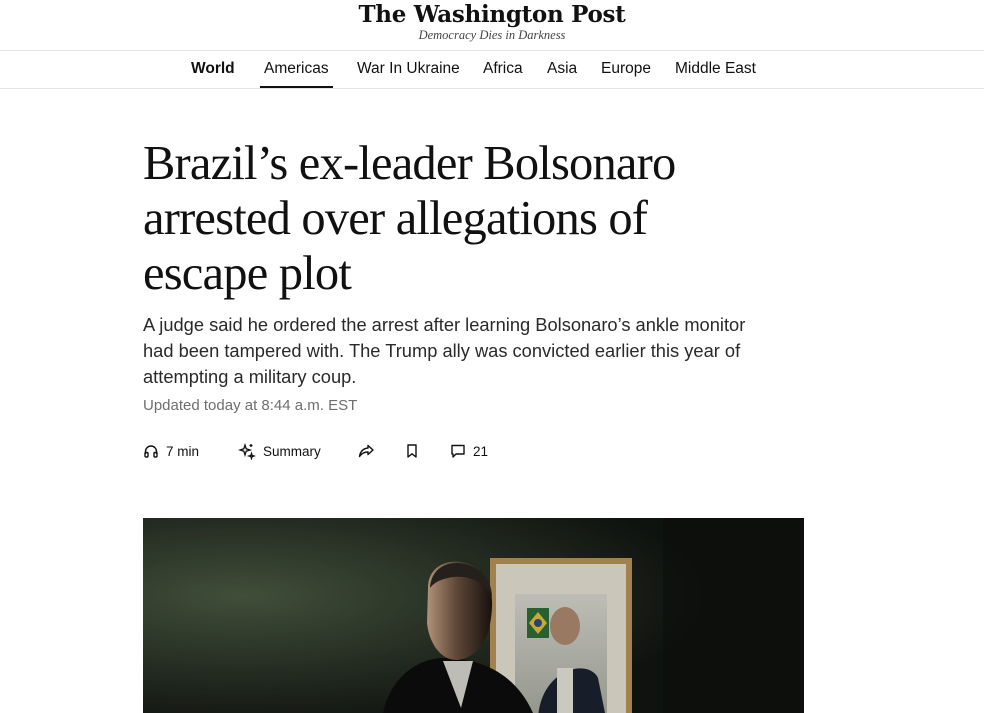 The image size is (984, 713). I want to click on nav-item-war-in-ukraine: War In Ukraine, so click(408, 69).